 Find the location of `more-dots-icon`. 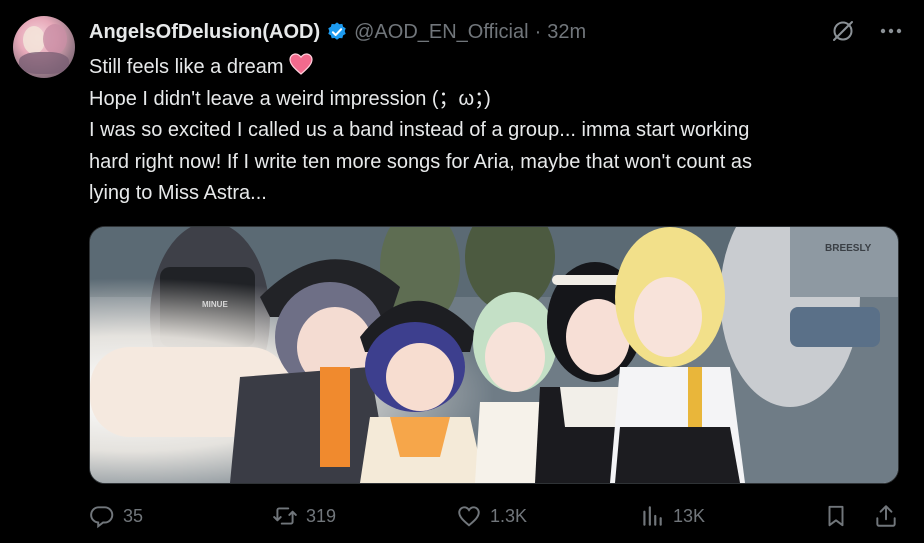

more-dots-icon is located at coordinates (891, 31).